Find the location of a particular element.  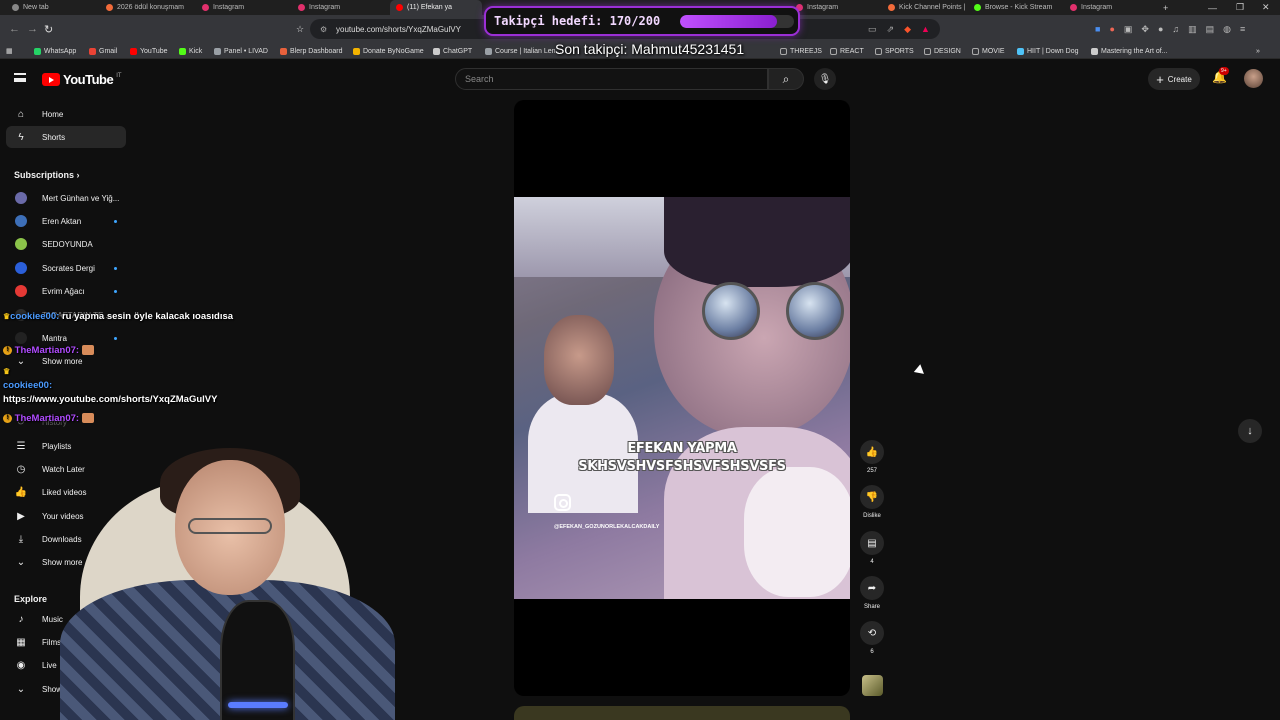

hamburger-menu-icon is located at coordinates (20, 77).